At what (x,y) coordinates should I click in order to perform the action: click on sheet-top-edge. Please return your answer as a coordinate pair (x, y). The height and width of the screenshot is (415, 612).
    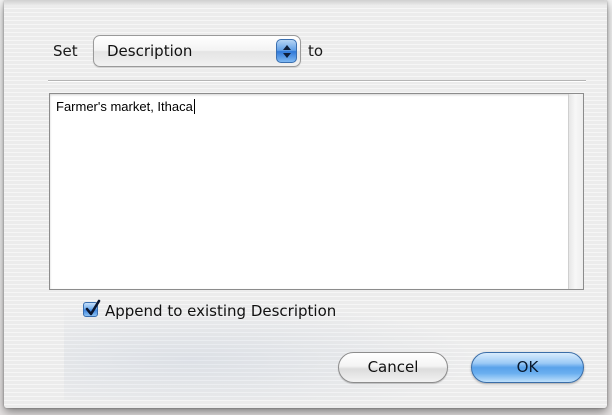
    Looking at the image, I should click on (305, 2).